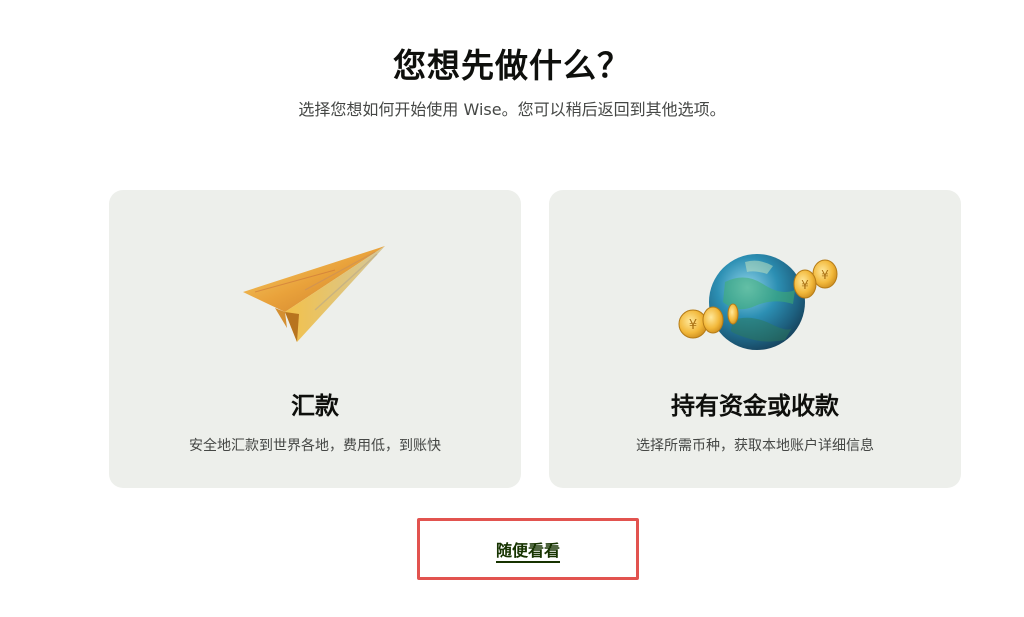  Describe the element at coordinates (315, 406) in the screenshot. I see `send-money-title: 汇款` at that location.